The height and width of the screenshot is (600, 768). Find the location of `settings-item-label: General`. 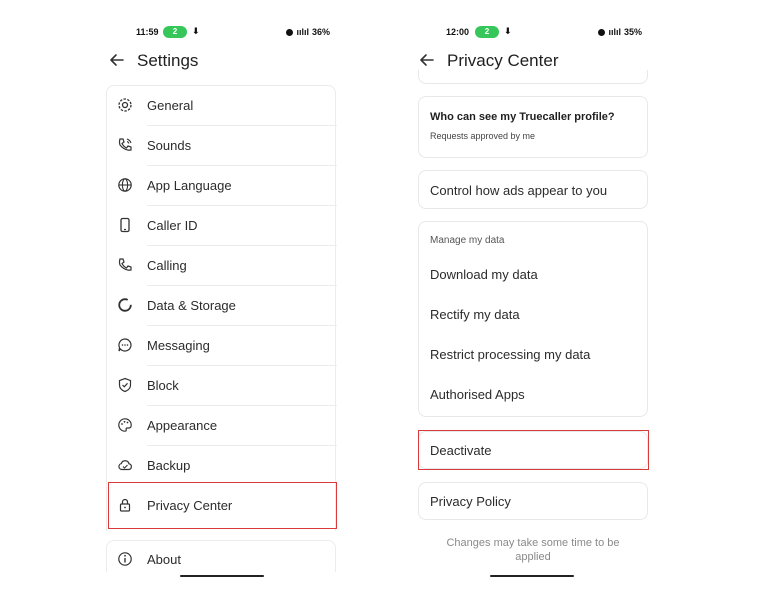

settings-item-label: General is located at coordinates (170, 105).